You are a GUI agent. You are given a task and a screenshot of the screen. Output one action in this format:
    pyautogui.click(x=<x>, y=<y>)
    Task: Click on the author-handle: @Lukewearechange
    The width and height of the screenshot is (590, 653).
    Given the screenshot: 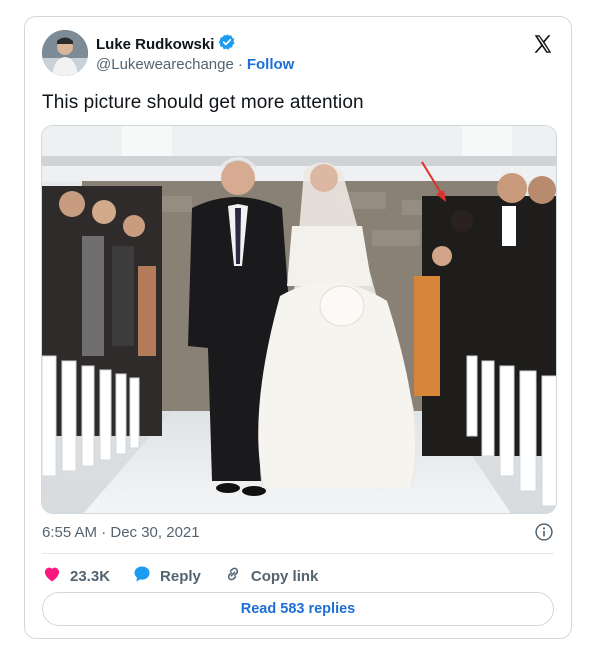 What is the action you would take?
    pyautogui.click(x=165, y=64)
    